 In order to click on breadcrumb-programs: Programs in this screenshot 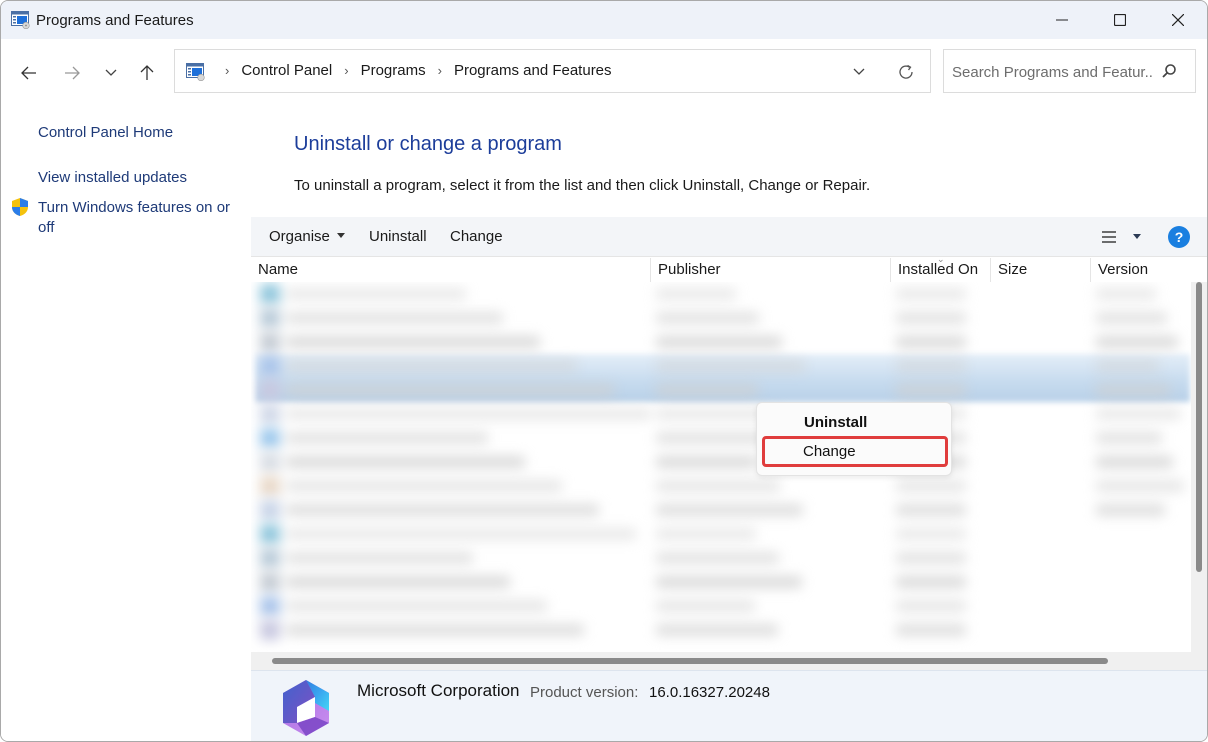, I will do `click(393, 70)`.